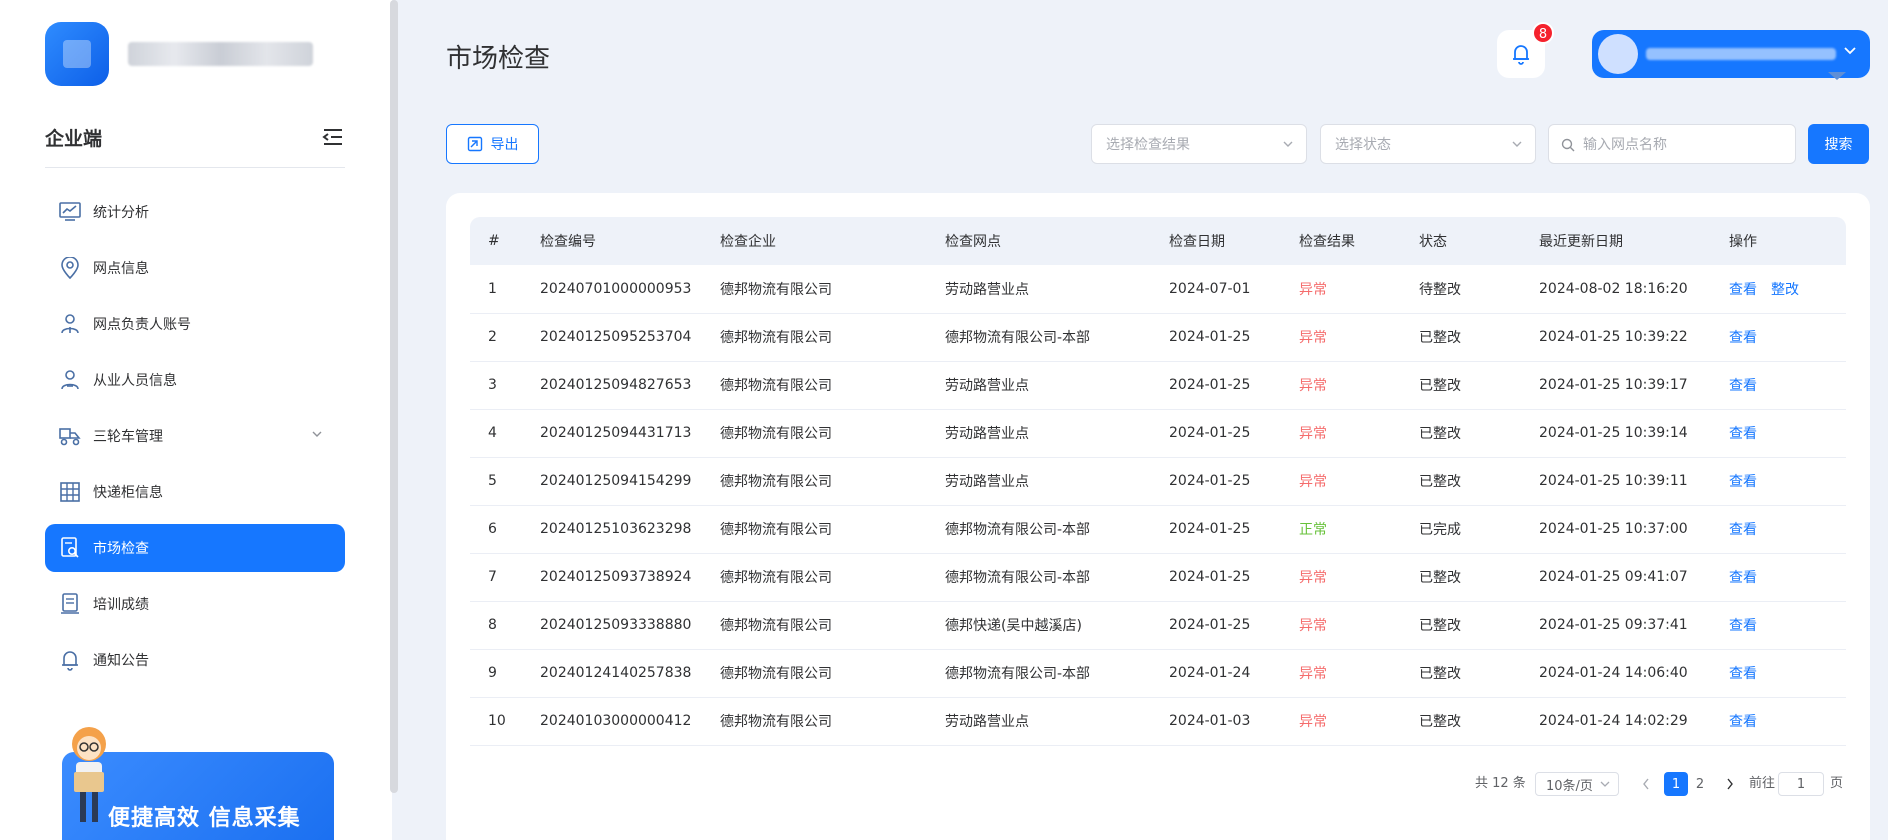 The image size is (1888, 840). I want to click on chevron-left-icon, so click(1646, 784).